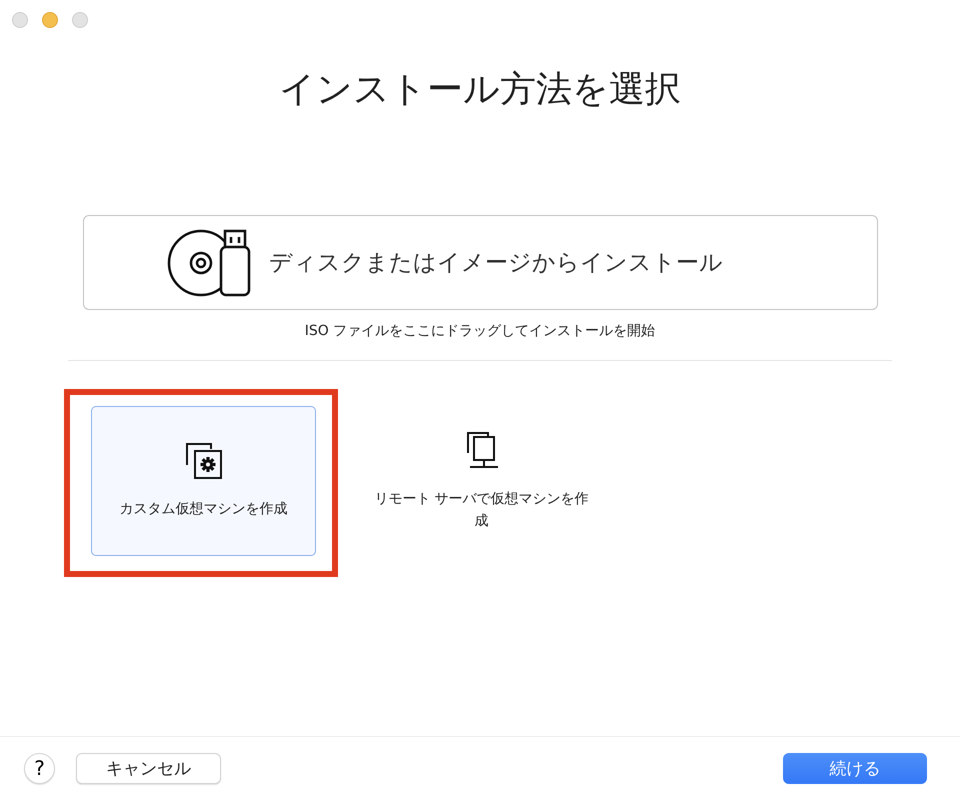 The width and height of the screenshot is (960, 799). Describe the element at coordinates (481, 481) in the screenshot. I see `option-card: リモート サーバで仮想マシンを作成` at that location.